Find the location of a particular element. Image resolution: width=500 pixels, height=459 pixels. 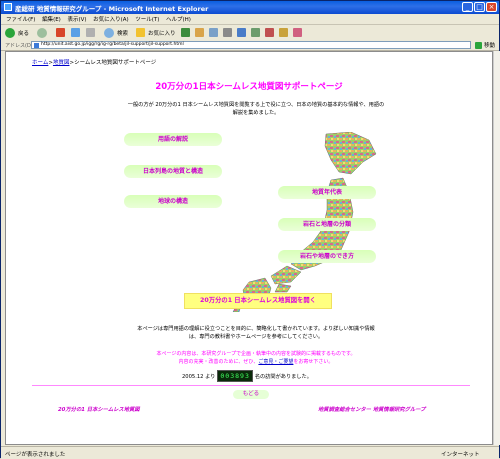

research-button is located at coordinates (297, 32).